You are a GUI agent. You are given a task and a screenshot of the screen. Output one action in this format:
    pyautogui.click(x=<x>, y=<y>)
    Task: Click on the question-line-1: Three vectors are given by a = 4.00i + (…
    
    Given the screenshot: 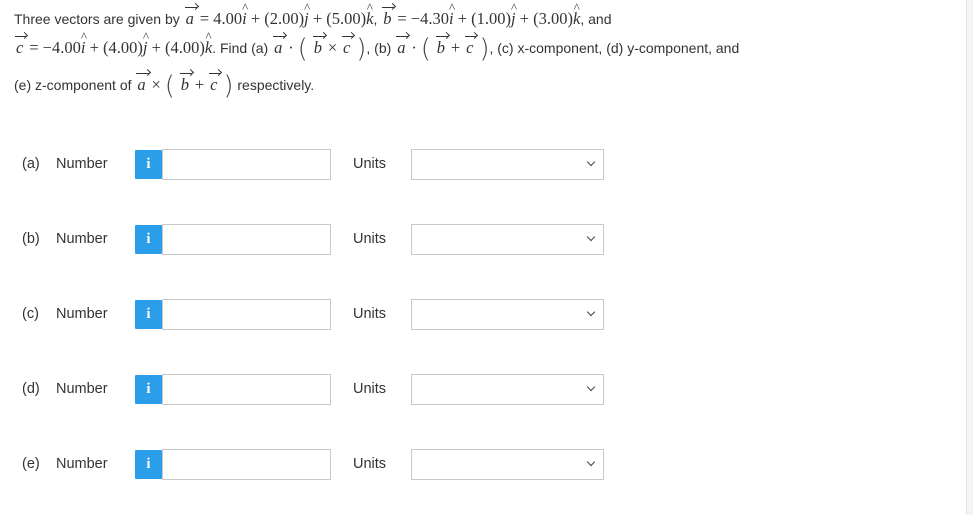 What is the action you would take?
    pyautogui.click(x=489, y=16)
    